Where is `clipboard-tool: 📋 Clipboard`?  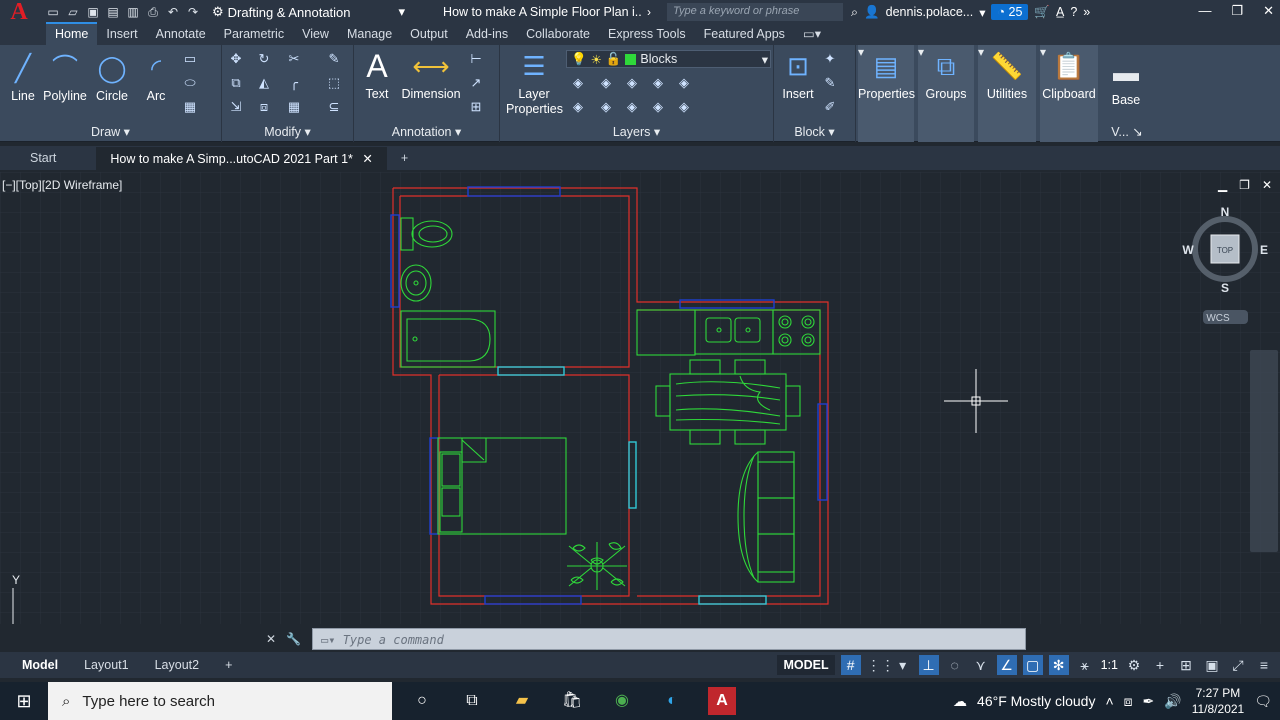 clipboard-tool: 📋 Clipboard is located at coordinates (1069, 75).